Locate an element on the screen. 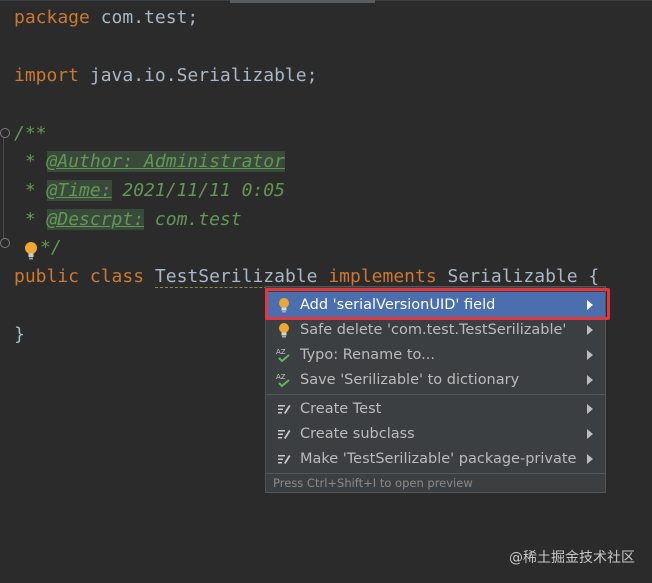 The height and width of the screenshot is (583, 652). menu-item-create-test: Create Test is located at coordinates (435, 408).